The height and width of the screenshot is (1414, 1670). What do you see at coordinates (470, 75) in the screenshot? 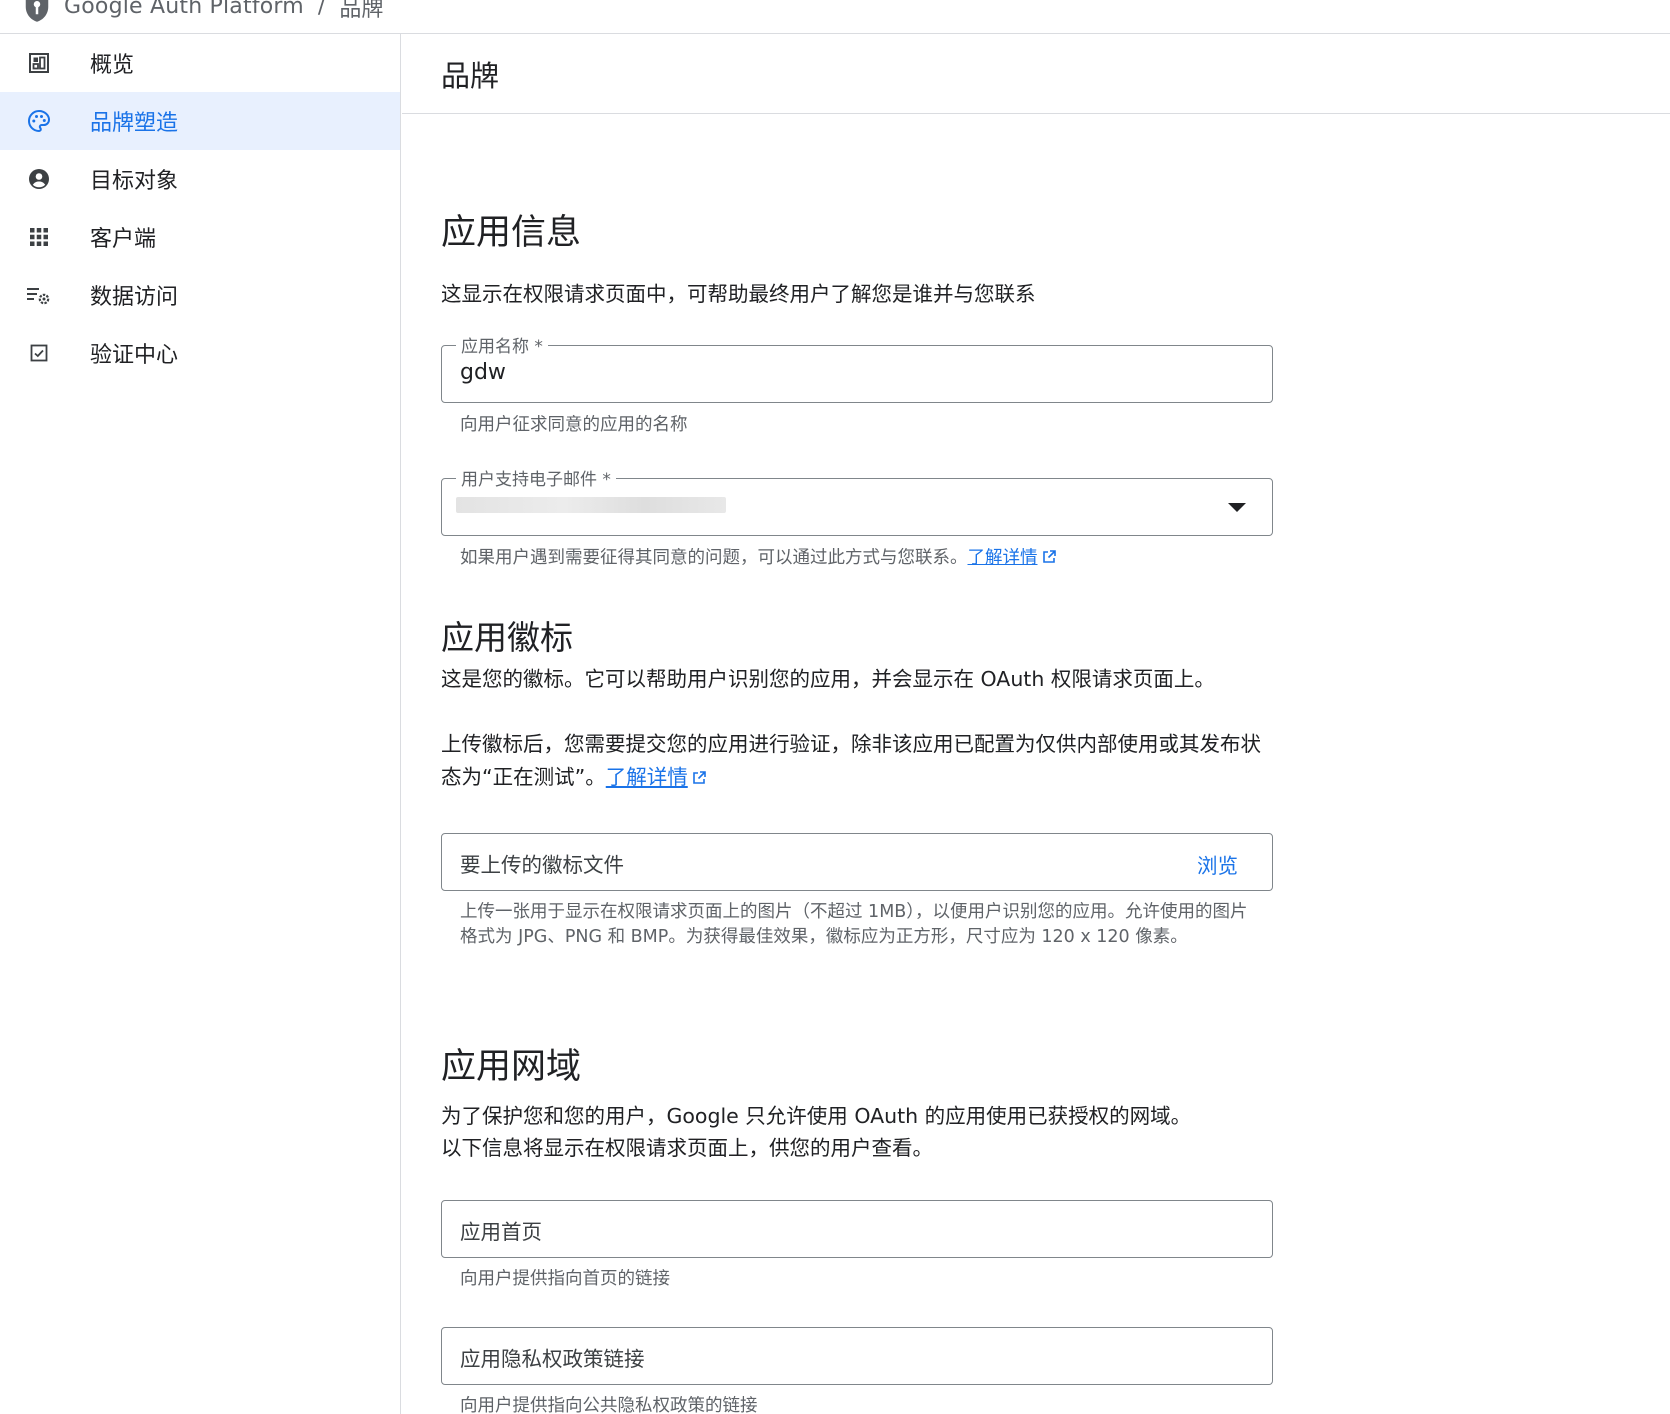
I see `page-title: 品牌` at bounding box center [470, 75].